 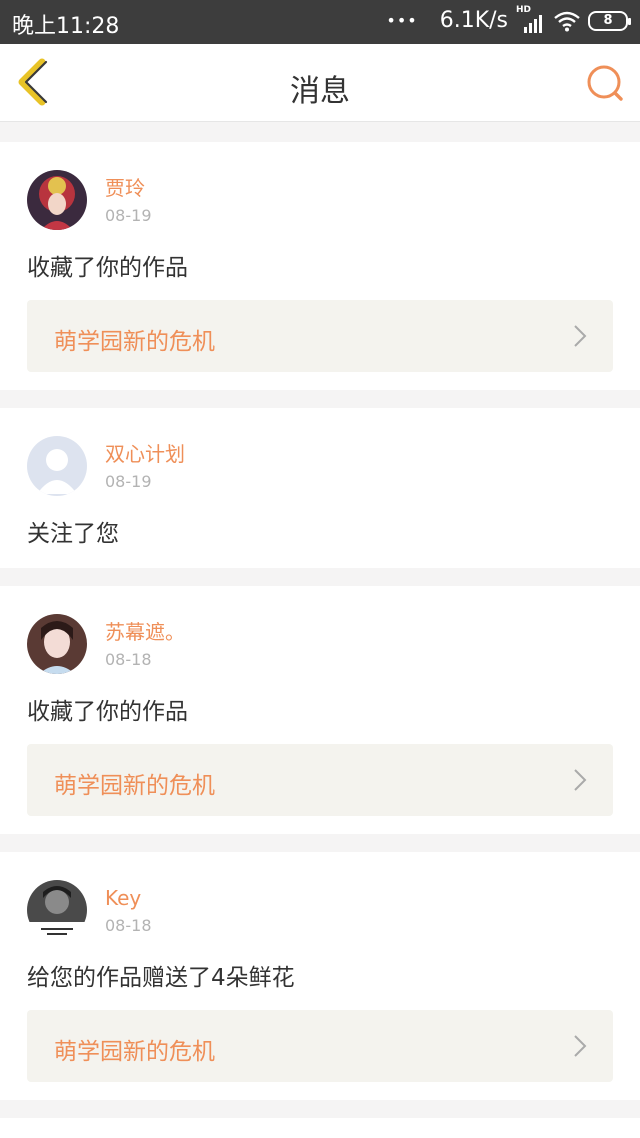 What do you see at coordinates (128, 188) in the screenshot?
I see `username: 贾玲` at bounding box center [128, 188].